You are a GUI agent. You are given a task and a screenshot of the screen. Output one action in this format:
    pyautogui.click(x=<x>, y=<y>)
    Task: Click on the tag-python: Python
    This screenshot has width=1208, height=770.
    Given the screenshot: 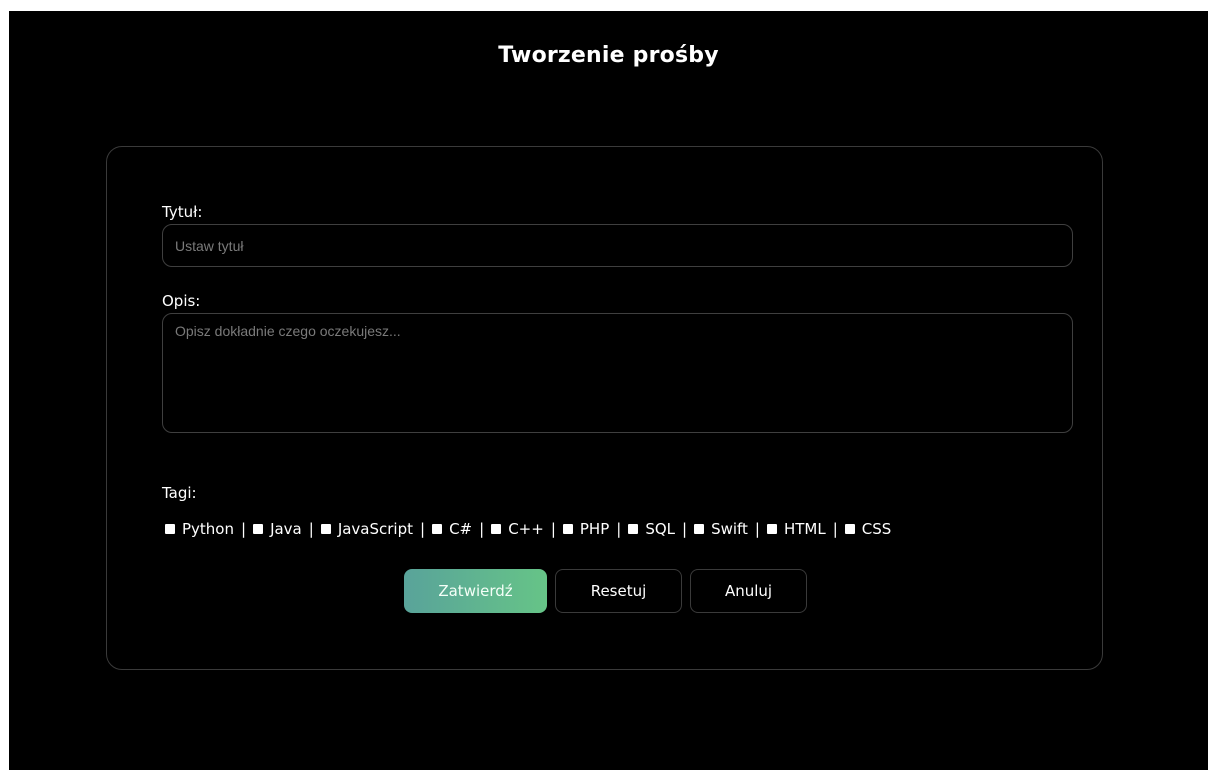 What is the action you would take?
    pyautogui.click(x=199, y=529)
    